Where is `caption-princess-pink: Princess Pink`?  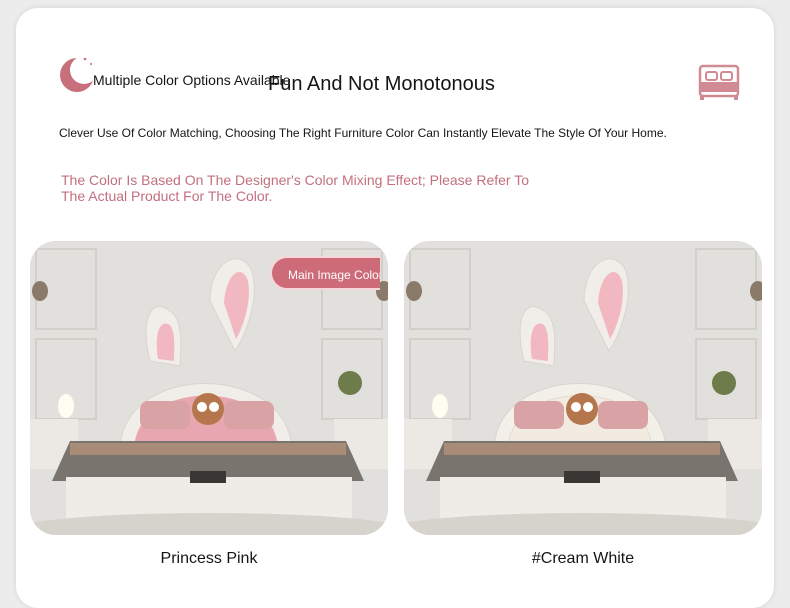 caption-princess-pink: Princess Pink is located at coordinates (209, 558).